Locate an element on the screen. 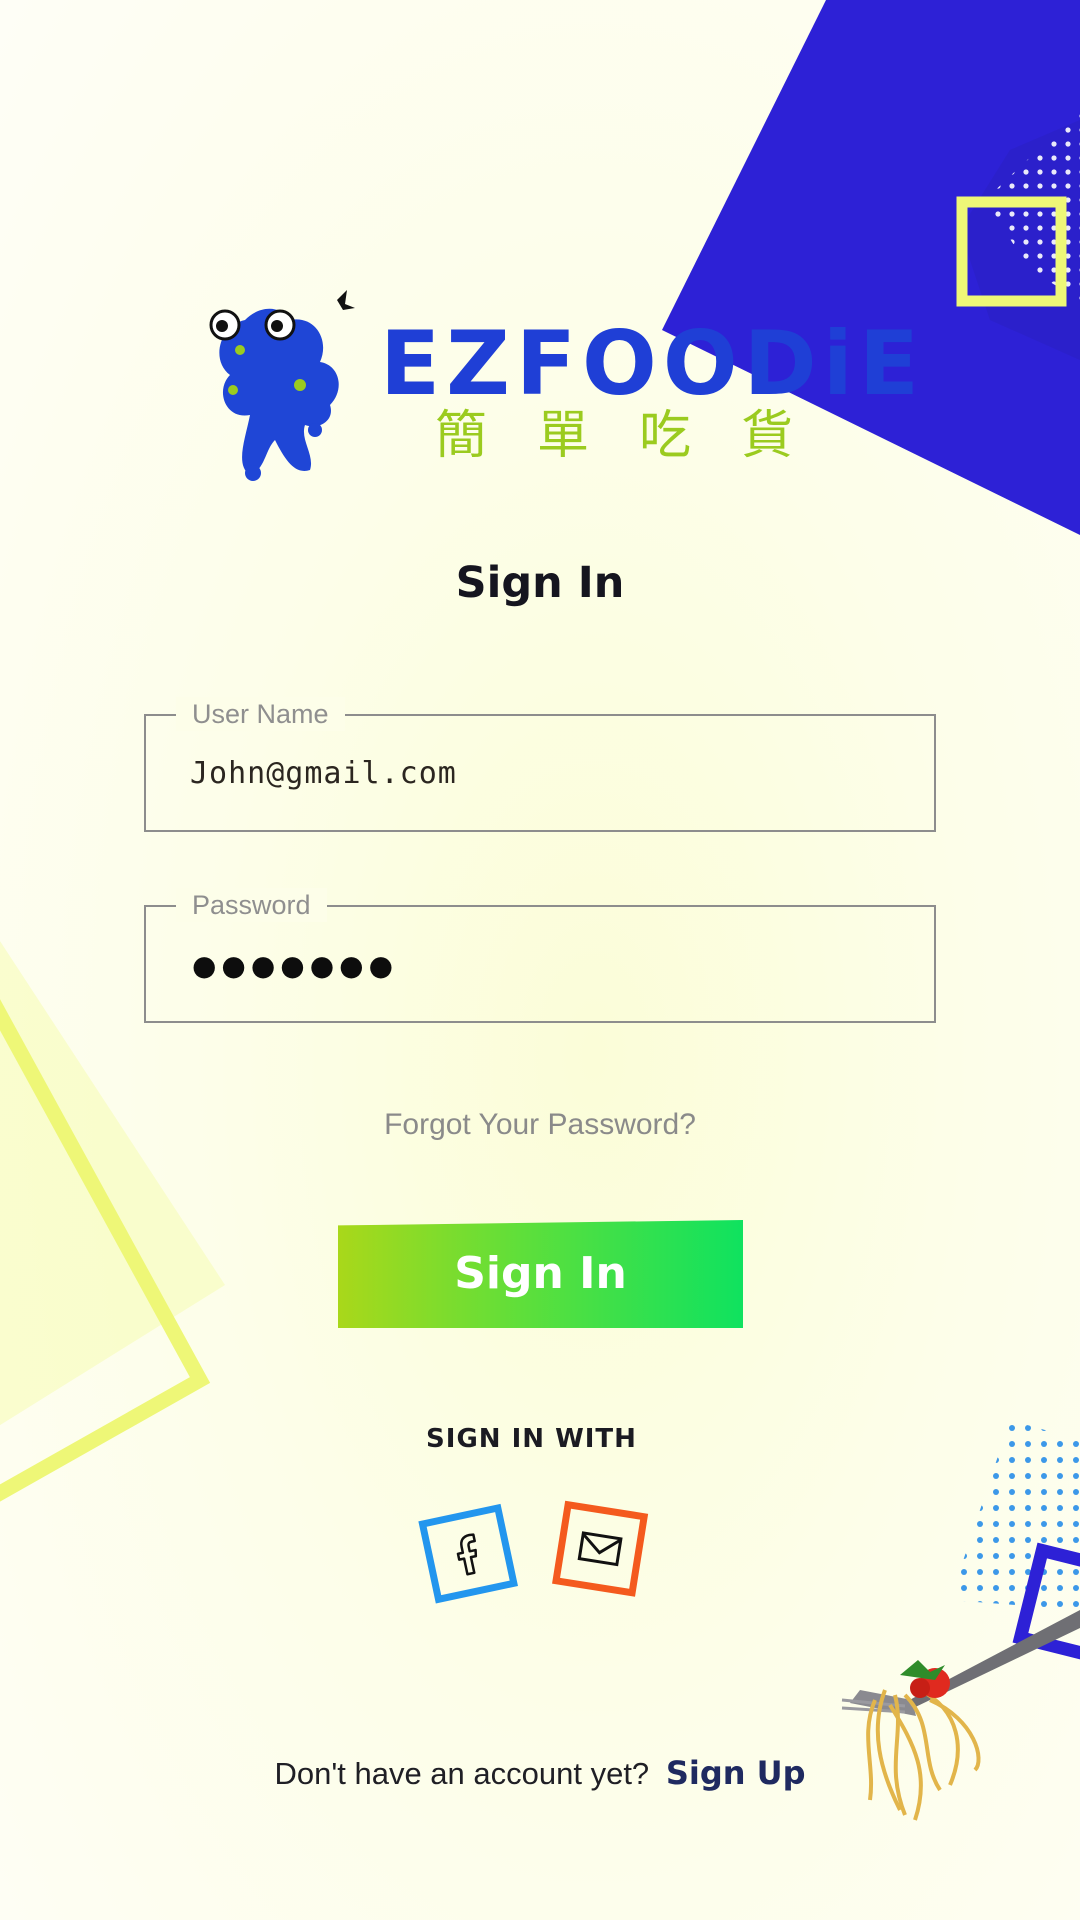  username-field: User Name John@gmail.com is located at coordinates (540, 764).